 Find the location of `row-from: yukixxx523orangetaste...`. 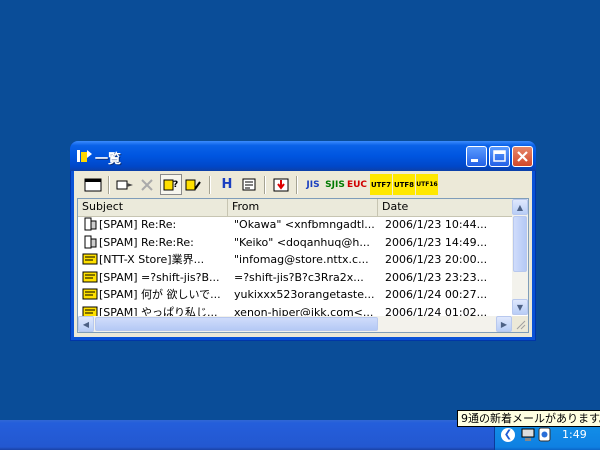

row-from: yukixxx523orangetaste... is located at coordinates (304, 294).